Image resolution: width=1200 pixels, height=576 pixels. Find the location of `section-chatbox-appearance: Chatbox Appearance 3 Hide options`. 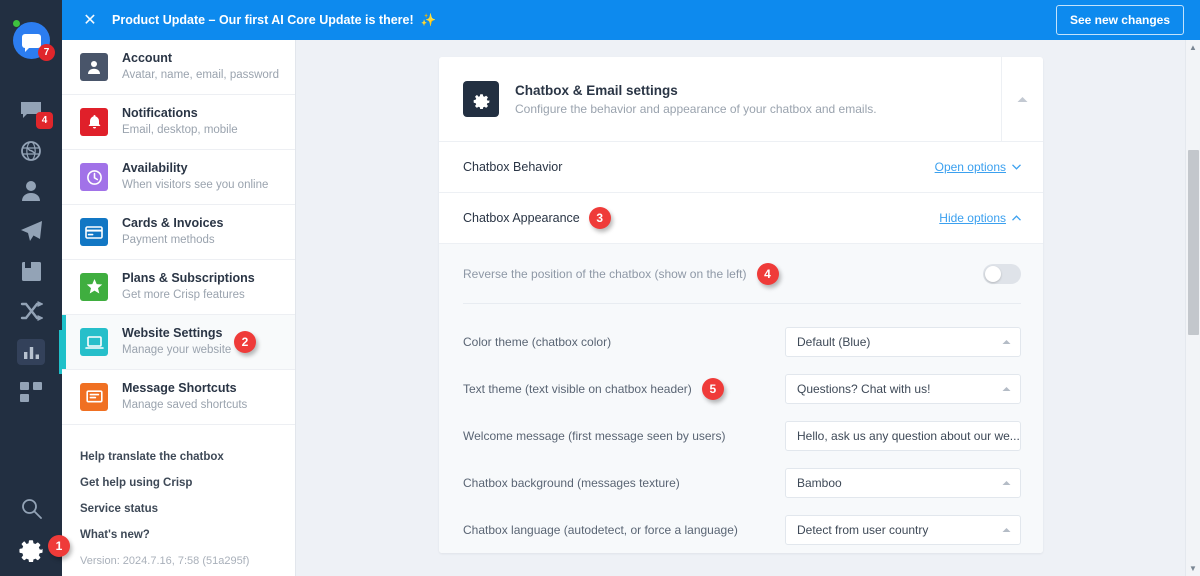

section-chatbox-appearance: Chatbox Appearance 3 Hide options is located at coordinates (741, 217).